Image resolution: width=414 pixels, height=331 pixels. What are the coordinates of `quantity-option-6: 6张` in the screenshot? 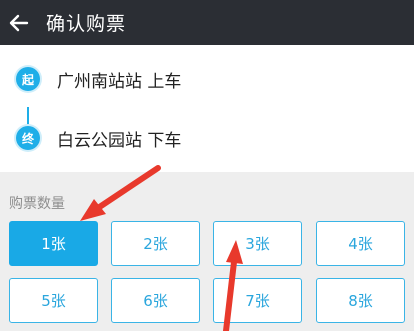 It's located at (155, 300).